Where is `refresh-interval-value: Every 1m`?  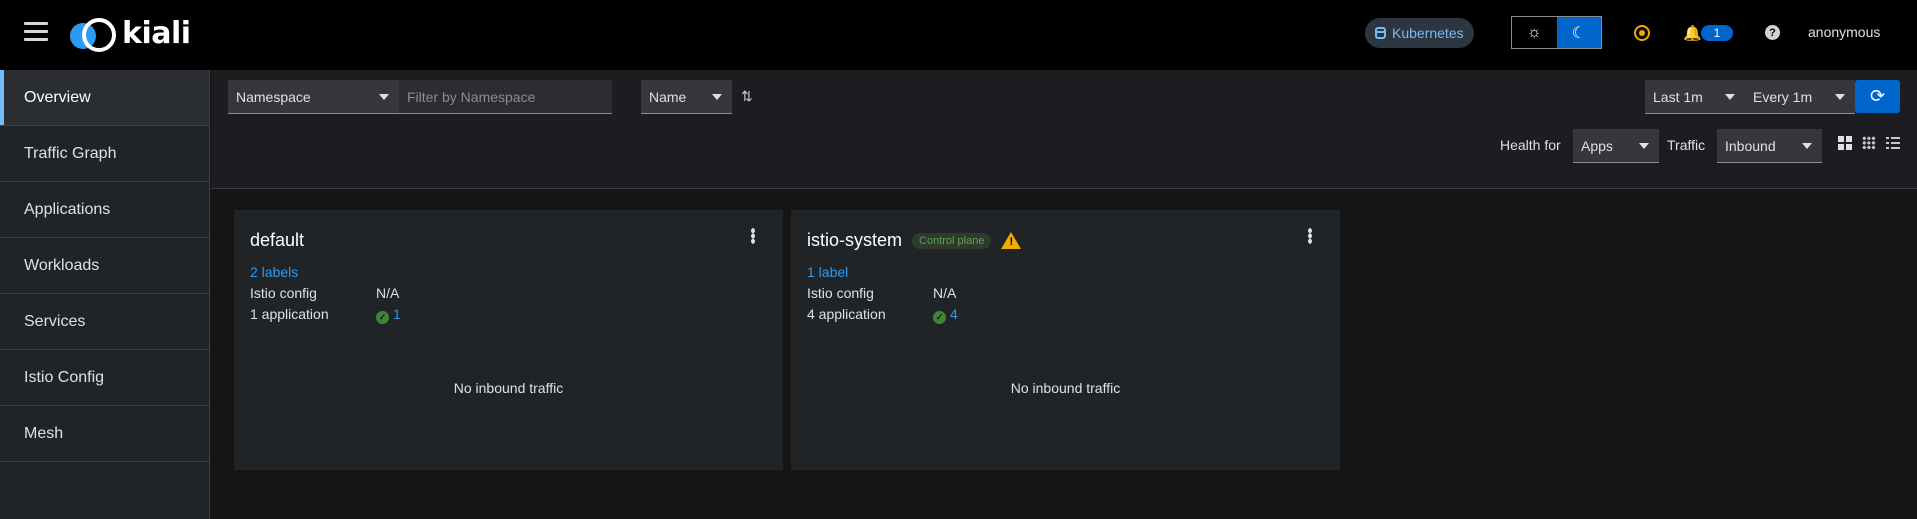
refresh-interval-value: Every 1m is located at coordinates (1783, 96).